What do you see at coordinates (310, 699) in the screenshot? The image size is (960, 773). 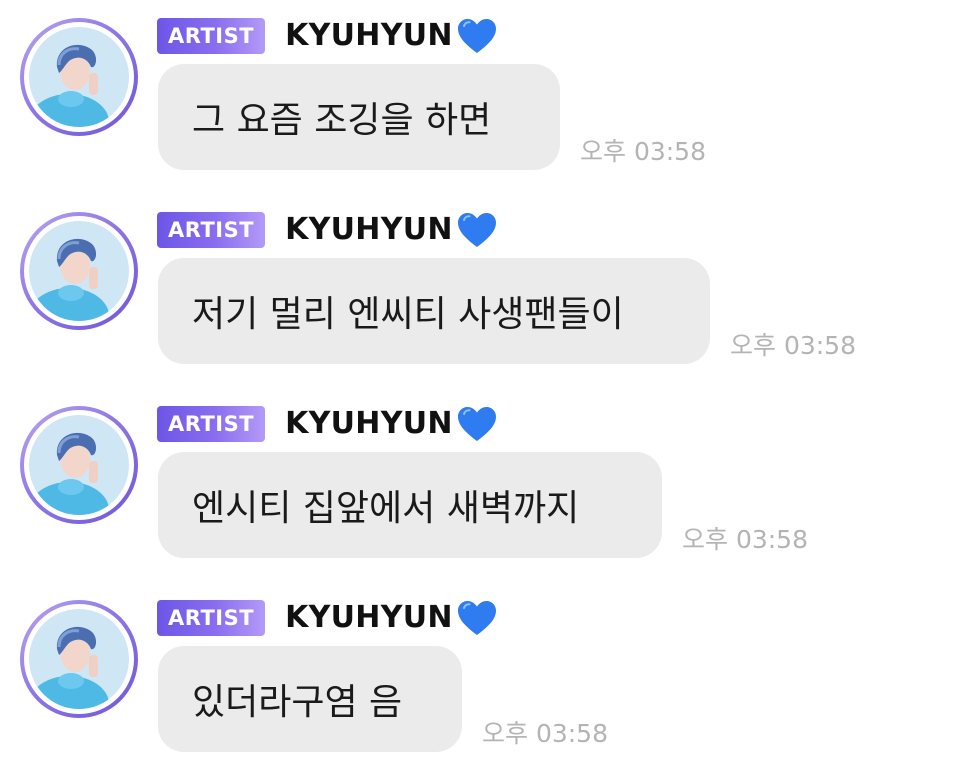 I see `message-bubble: 있더라구염 음` at bounding box center [310, 699].